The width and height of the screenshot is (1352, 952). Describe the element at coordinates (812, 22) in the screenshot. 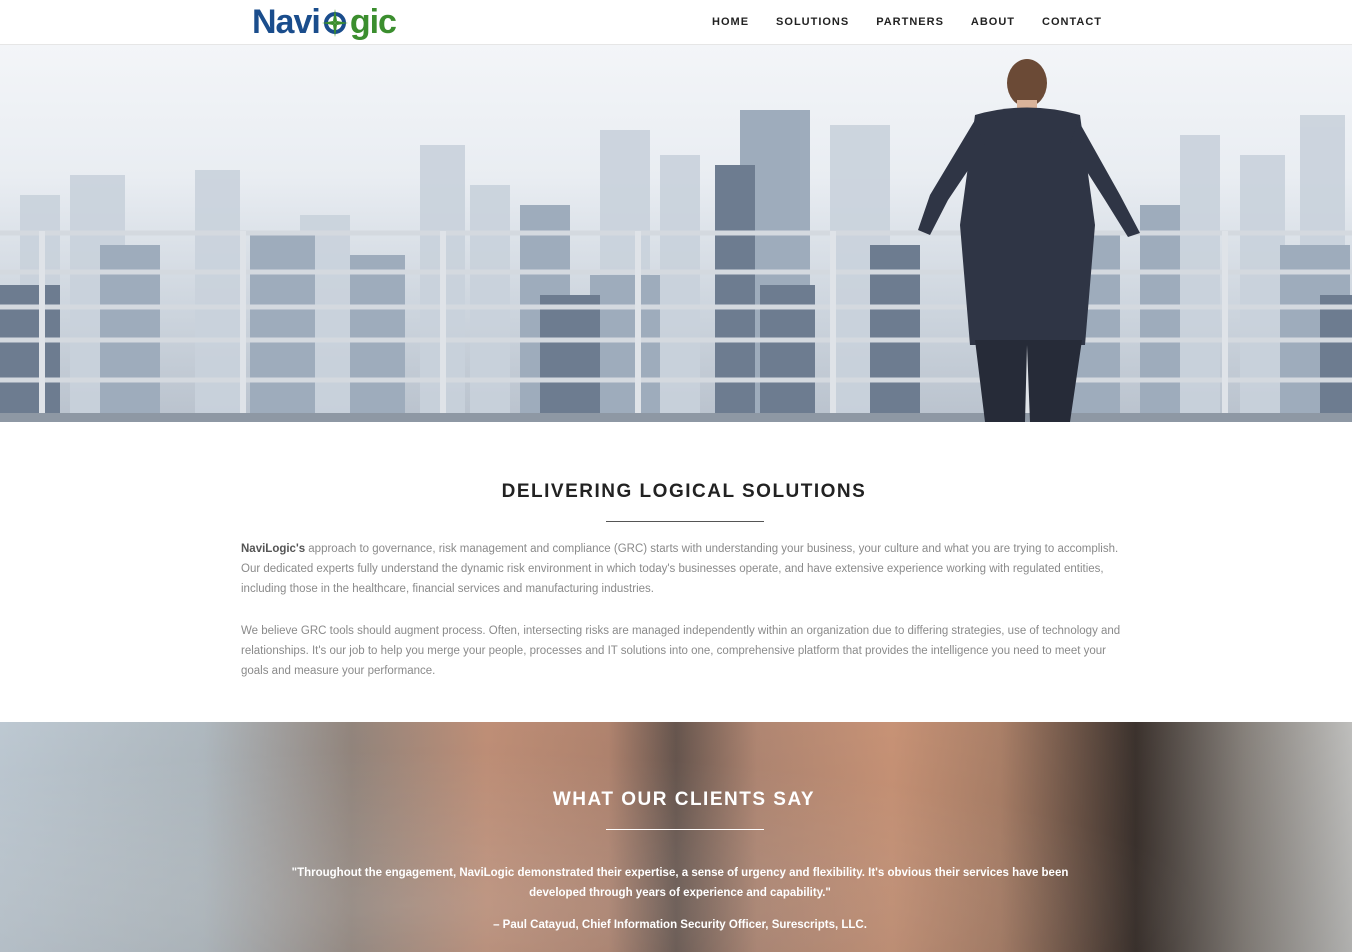

I see `nav-solutions: SOLUTIONS` at that location.